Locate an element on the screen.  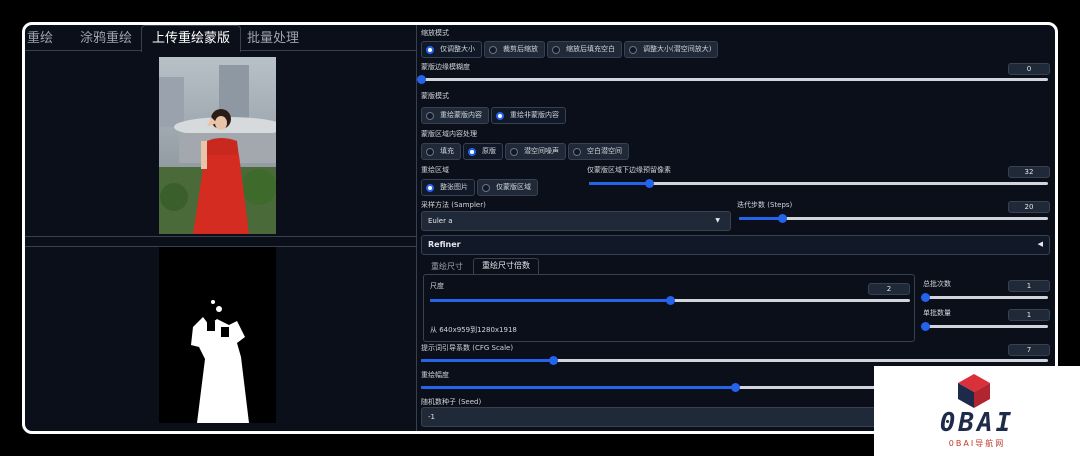
mask-blur-label: 蒙版边缘模糊度 is located at coordinates (445, 67).